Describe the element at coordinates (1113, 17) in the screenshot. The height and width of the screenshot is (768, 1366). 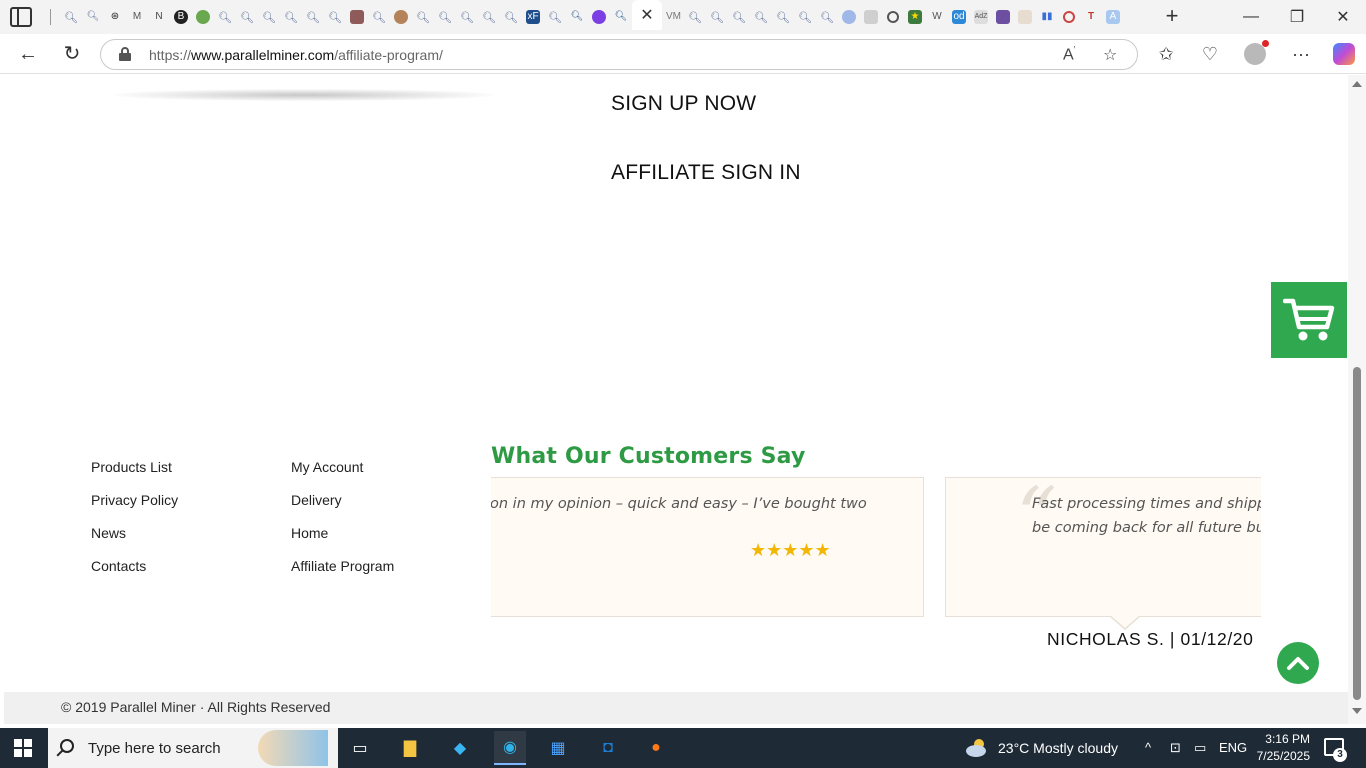
I see `tab-blue-a: A` at that location.